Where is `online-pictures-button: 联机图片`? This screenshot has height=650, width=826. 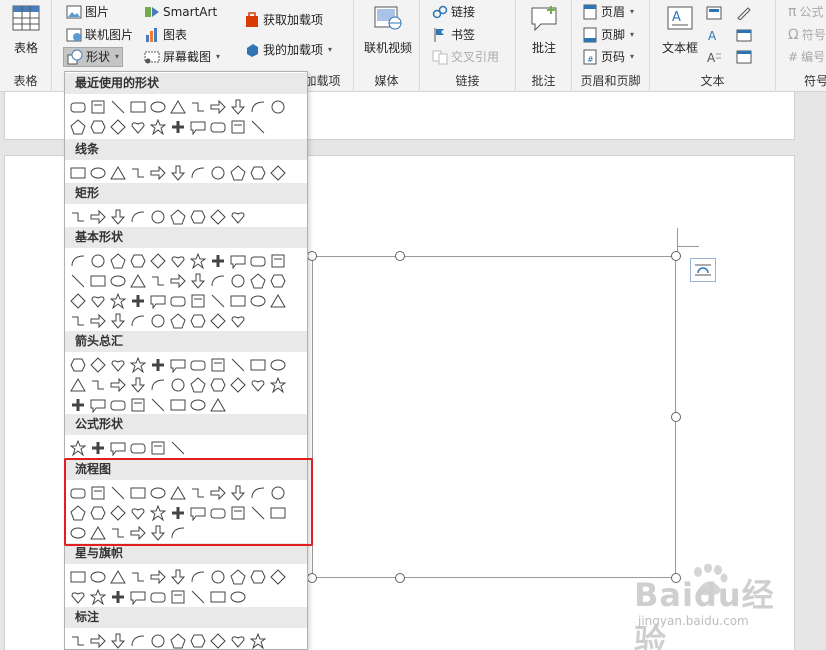 online-pictures-button: 联机图片 is located at coordinates (99, 35).